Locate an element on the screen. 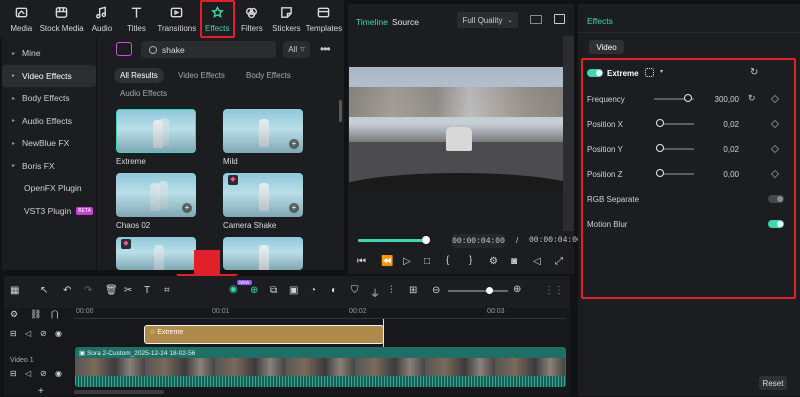 The width and height of the screenshot is (800, 397). tab-effects: Effects is located at coordinates (217, 19).